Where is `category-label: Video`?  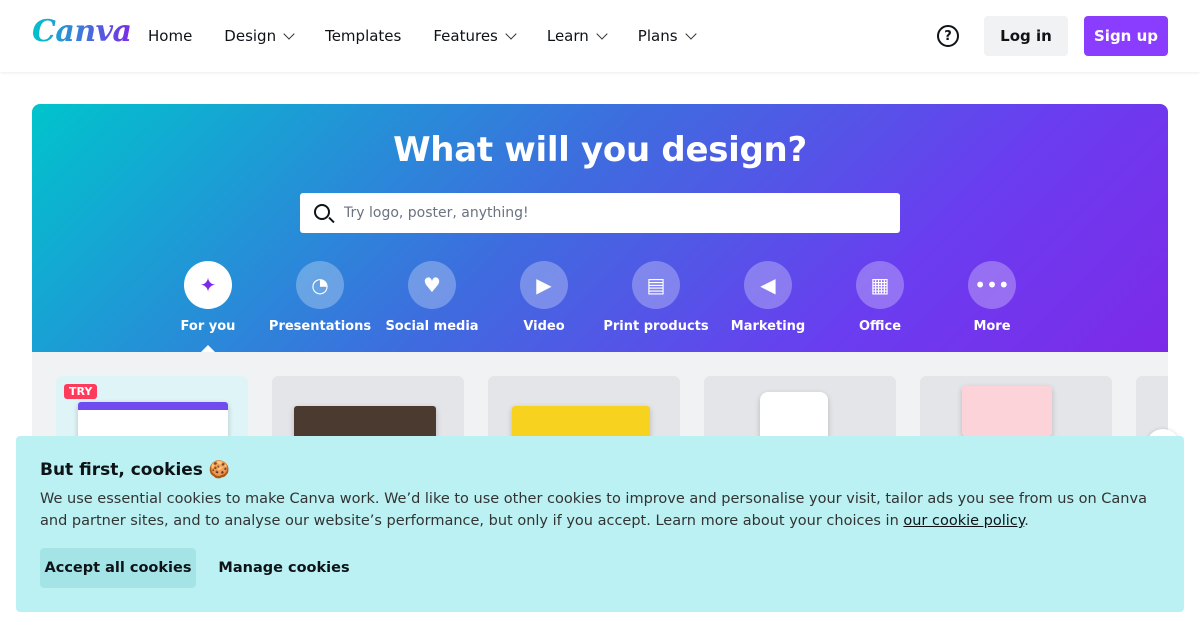 category-label: Video is located at coordinates (544, 326).